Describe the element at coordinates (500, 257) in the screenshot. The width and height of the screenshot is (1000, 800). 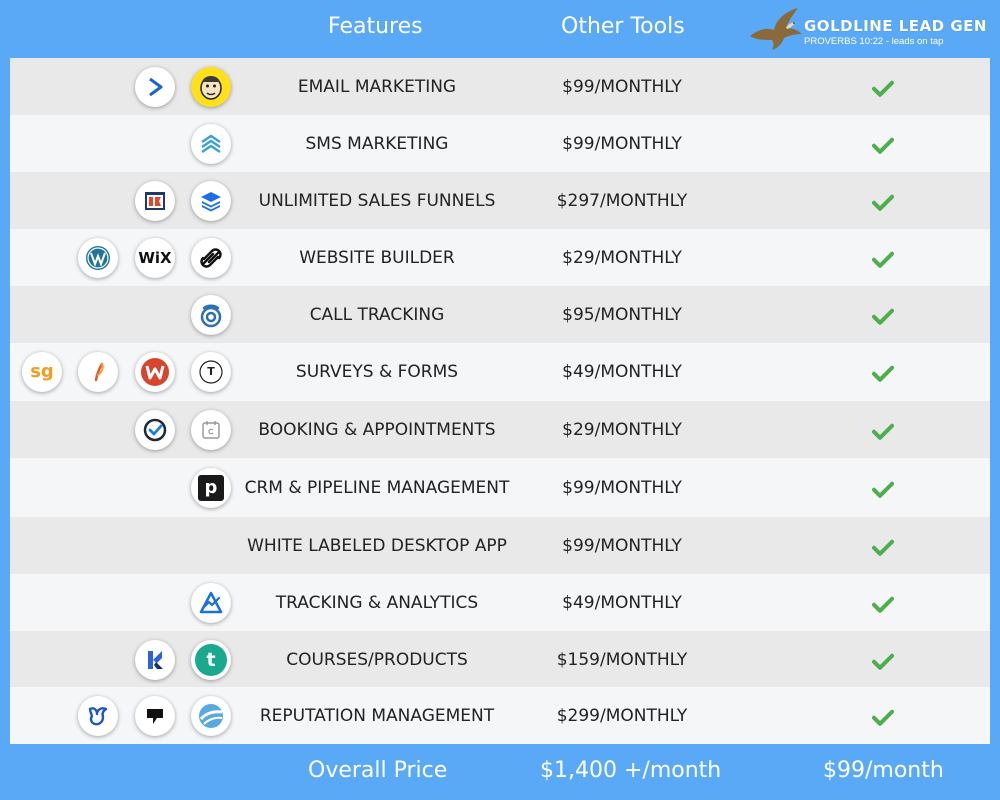
I see `table-row: WiX WEBSITE BUILDER $29/MONTHLY` at that location.